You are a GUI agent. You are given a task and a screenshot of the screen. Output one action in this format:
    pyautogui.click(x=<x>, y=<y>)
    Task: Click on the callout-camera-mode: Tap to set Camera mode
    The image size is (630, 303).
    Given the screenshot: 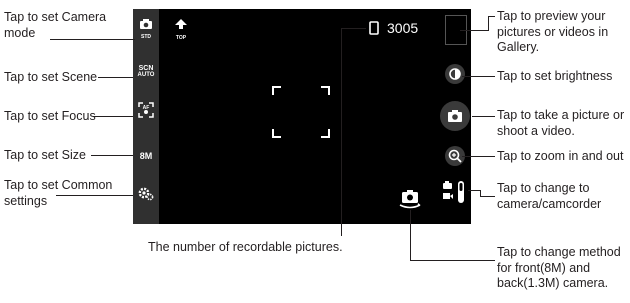 What is the action you would take?
    pyautogui.click(x=55, y=25)
    